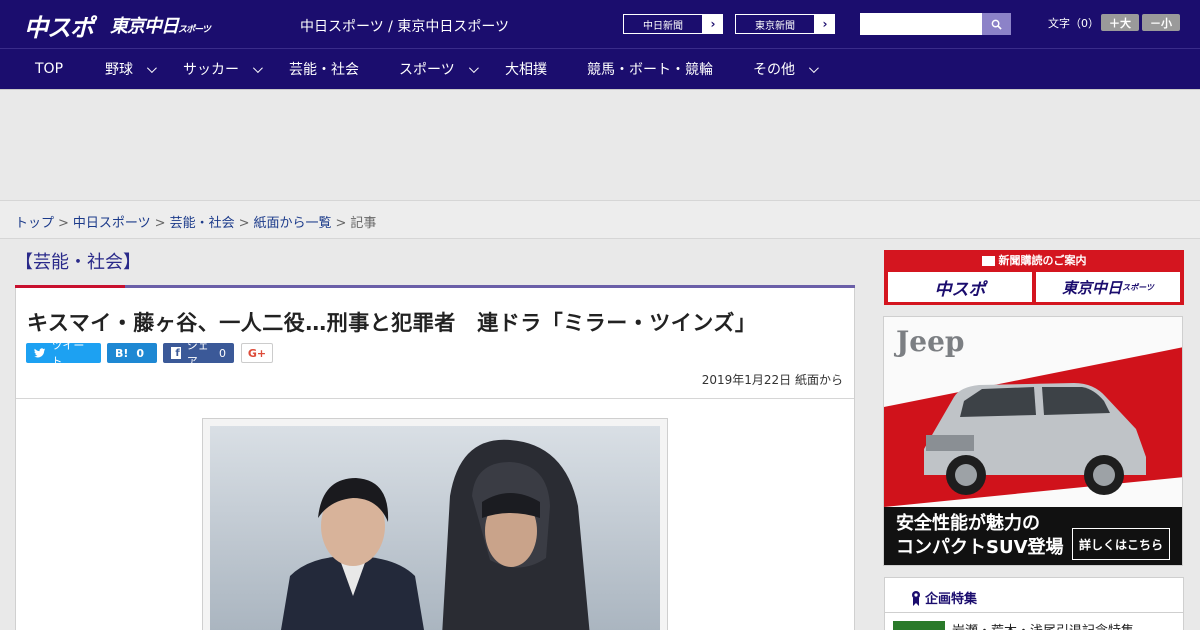  What do you see at coordinates (919, 625) in the screenshot?
I see `feature-thumbnail` at bounding box center [919, 625].